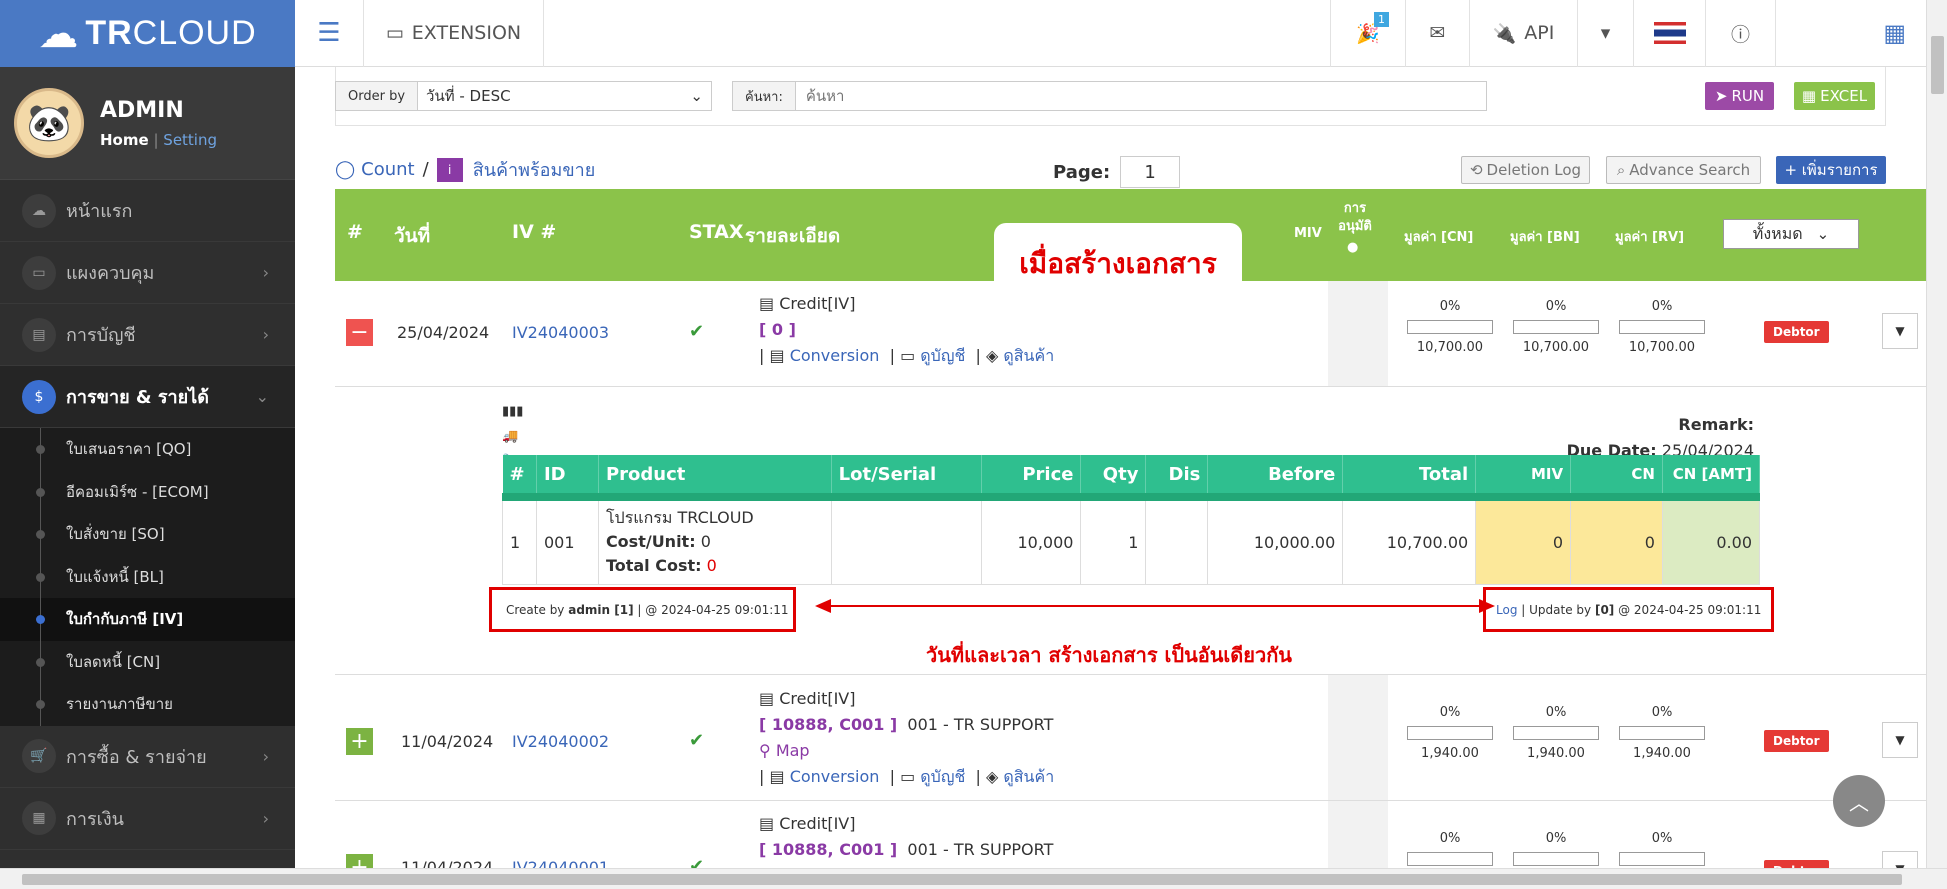 This screenshot has height=889, width=1947. I want to click on line-col-miv: MIV, so click(1523, 476).